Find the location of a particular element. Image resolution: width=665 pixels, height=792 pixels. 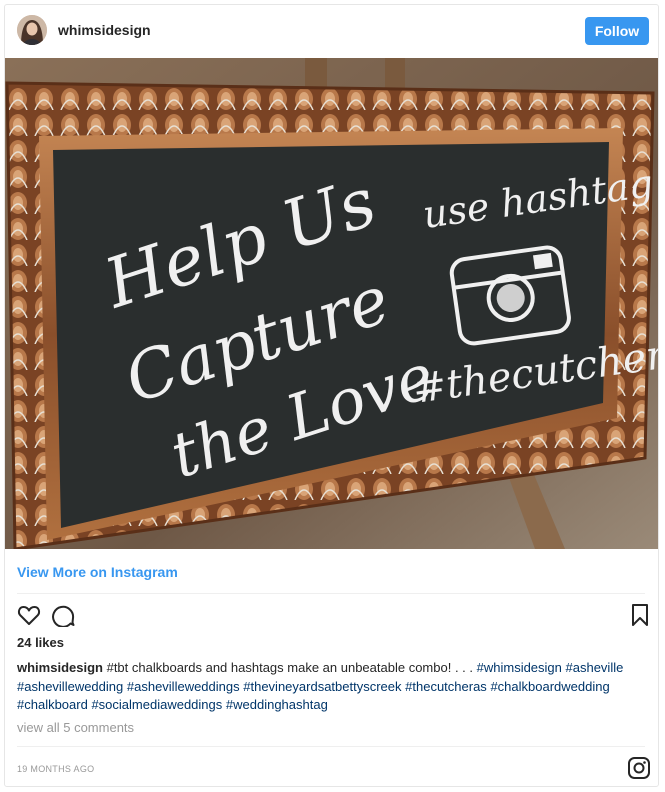

avatar-image is located at coordinates (32, 30).